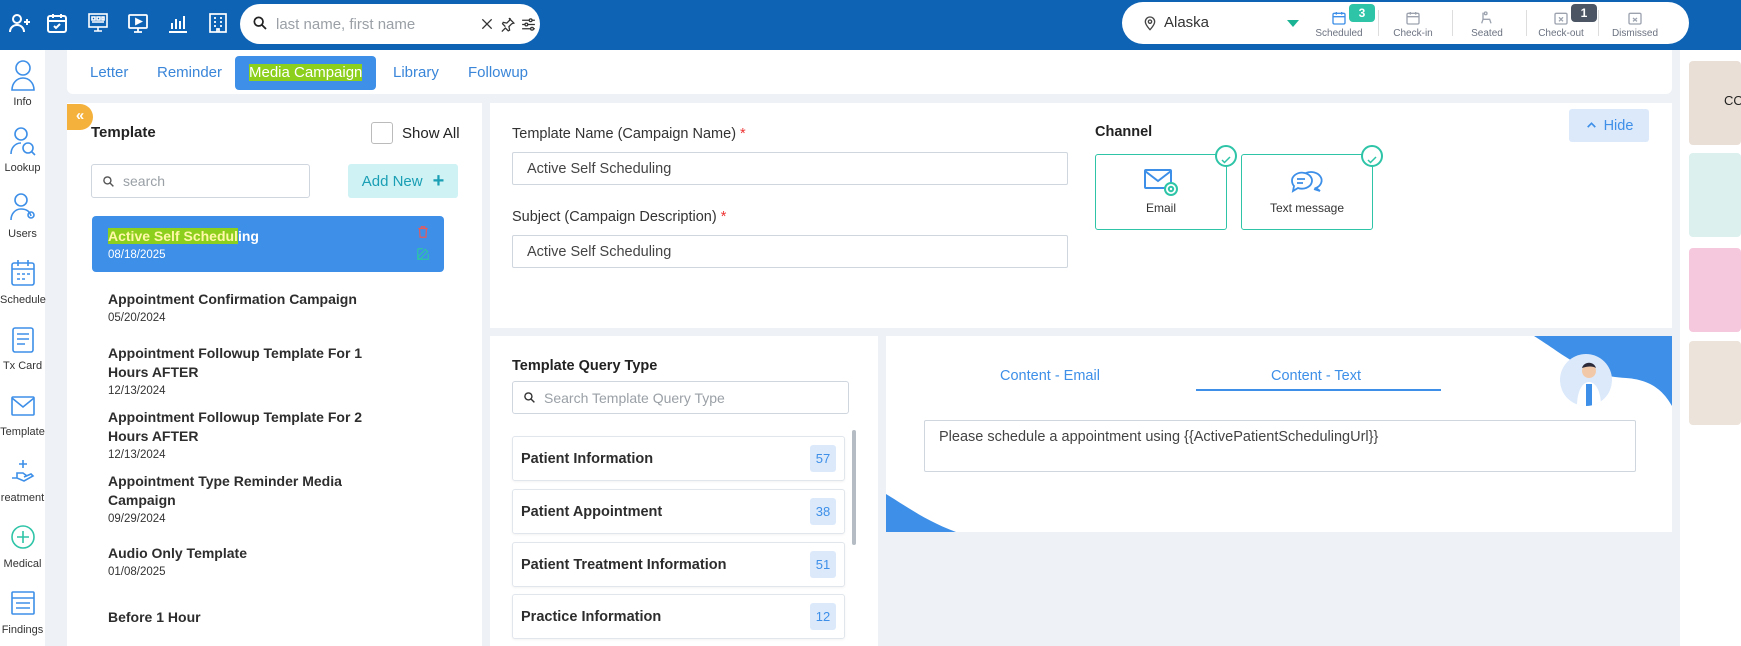 Image resolution: width=1741 pixels, height=646 pixels. I want to click on template-name: Appointment Type Reminder Media, so click(225, 481).